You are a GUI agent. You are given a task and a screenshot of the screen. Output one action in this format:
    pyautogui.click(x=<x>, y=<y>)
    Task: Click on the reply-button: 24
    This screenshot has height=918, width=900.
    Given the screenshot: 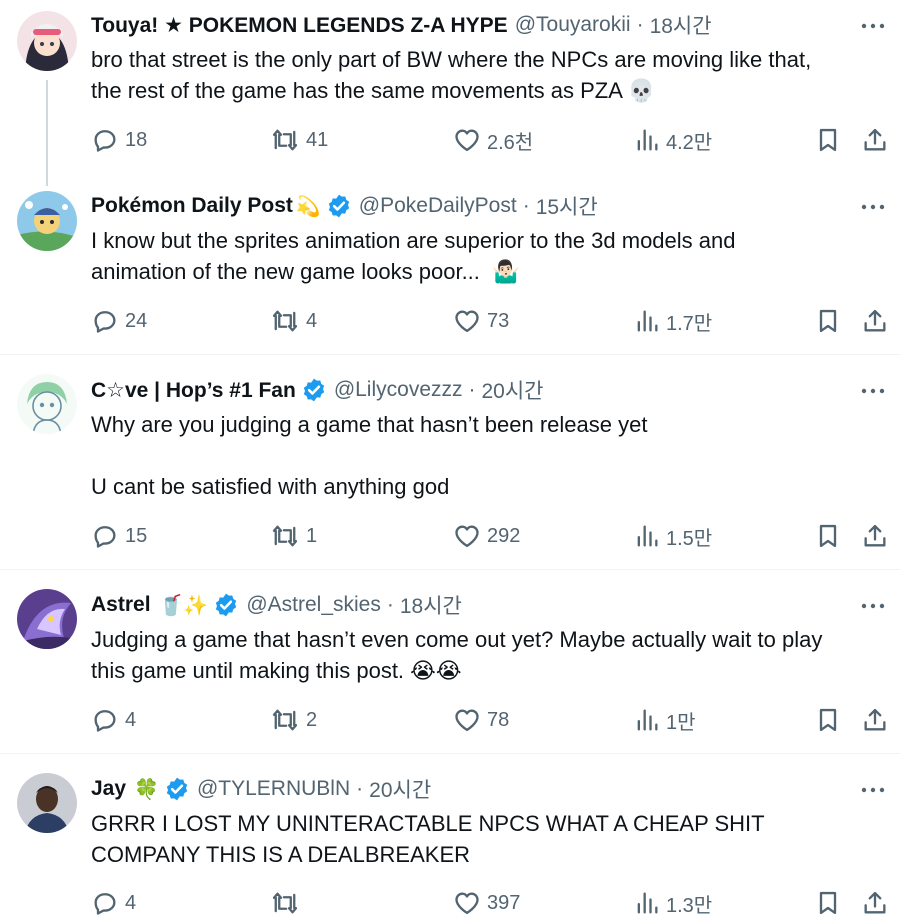 What is the action you would take?
    pyautogui.click(x=119, y=321)
    